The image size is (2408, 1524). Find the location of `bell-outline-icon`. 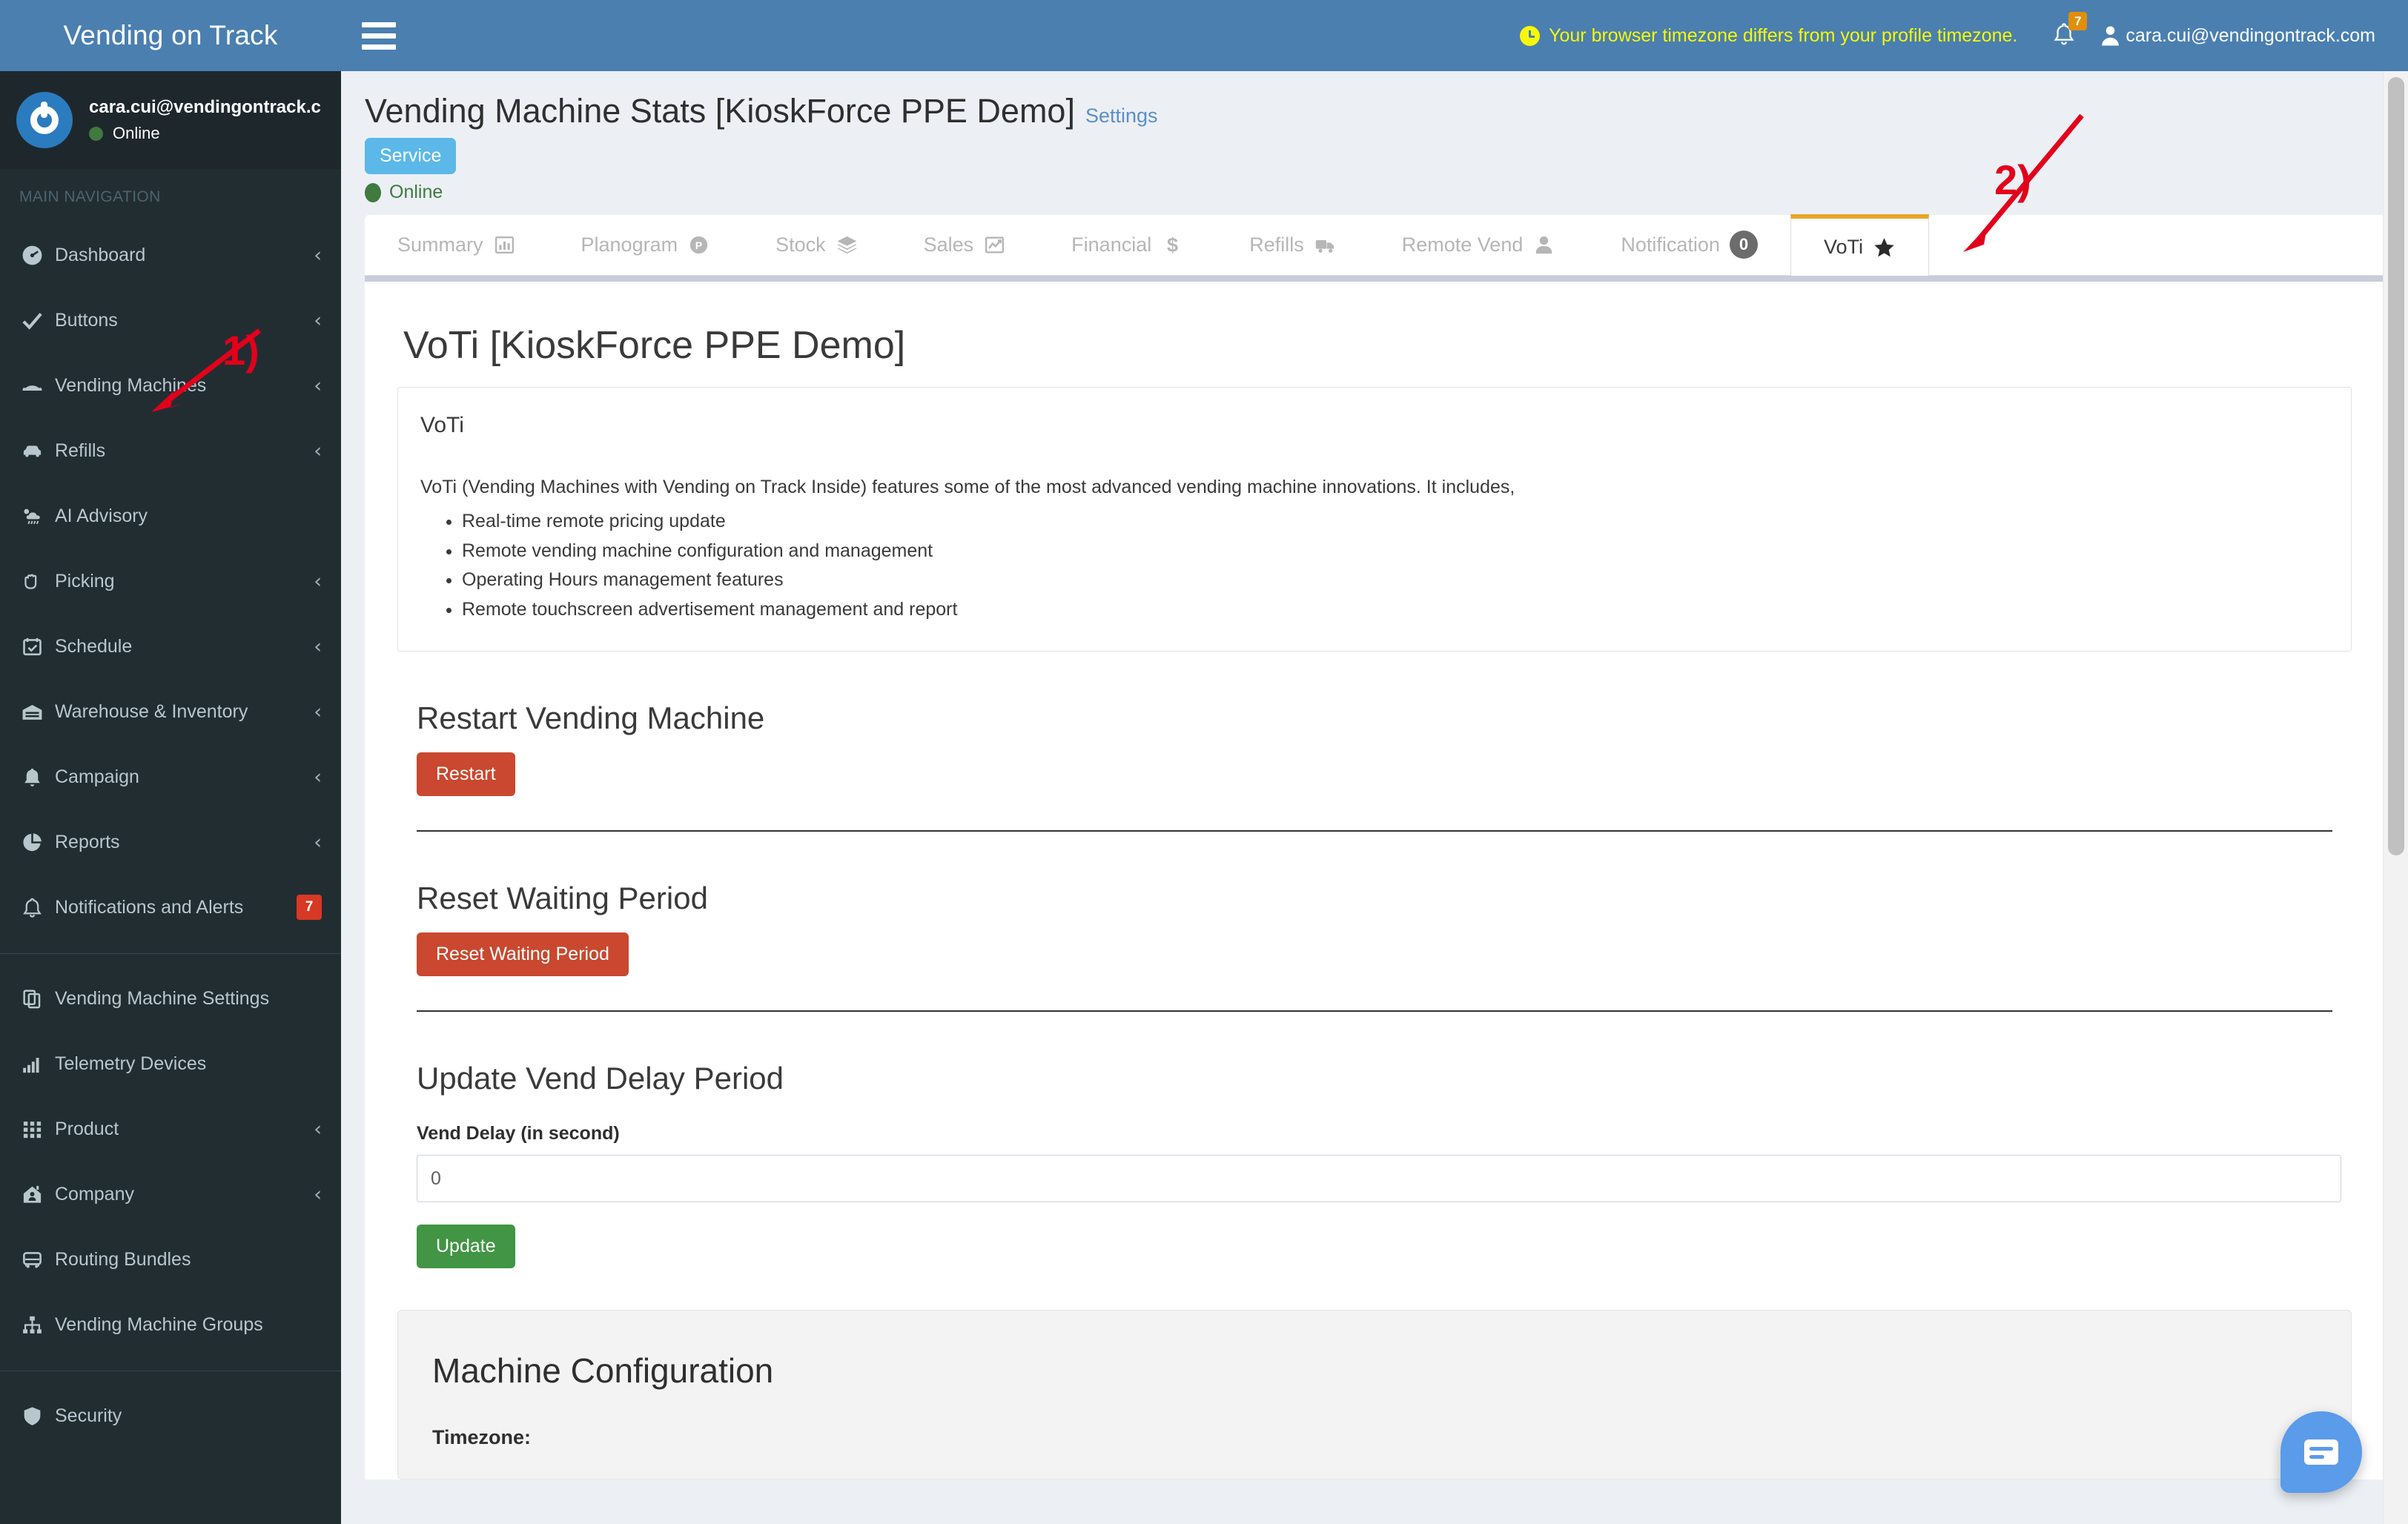

bell-outline-icon is located at coordinates (38, 907).